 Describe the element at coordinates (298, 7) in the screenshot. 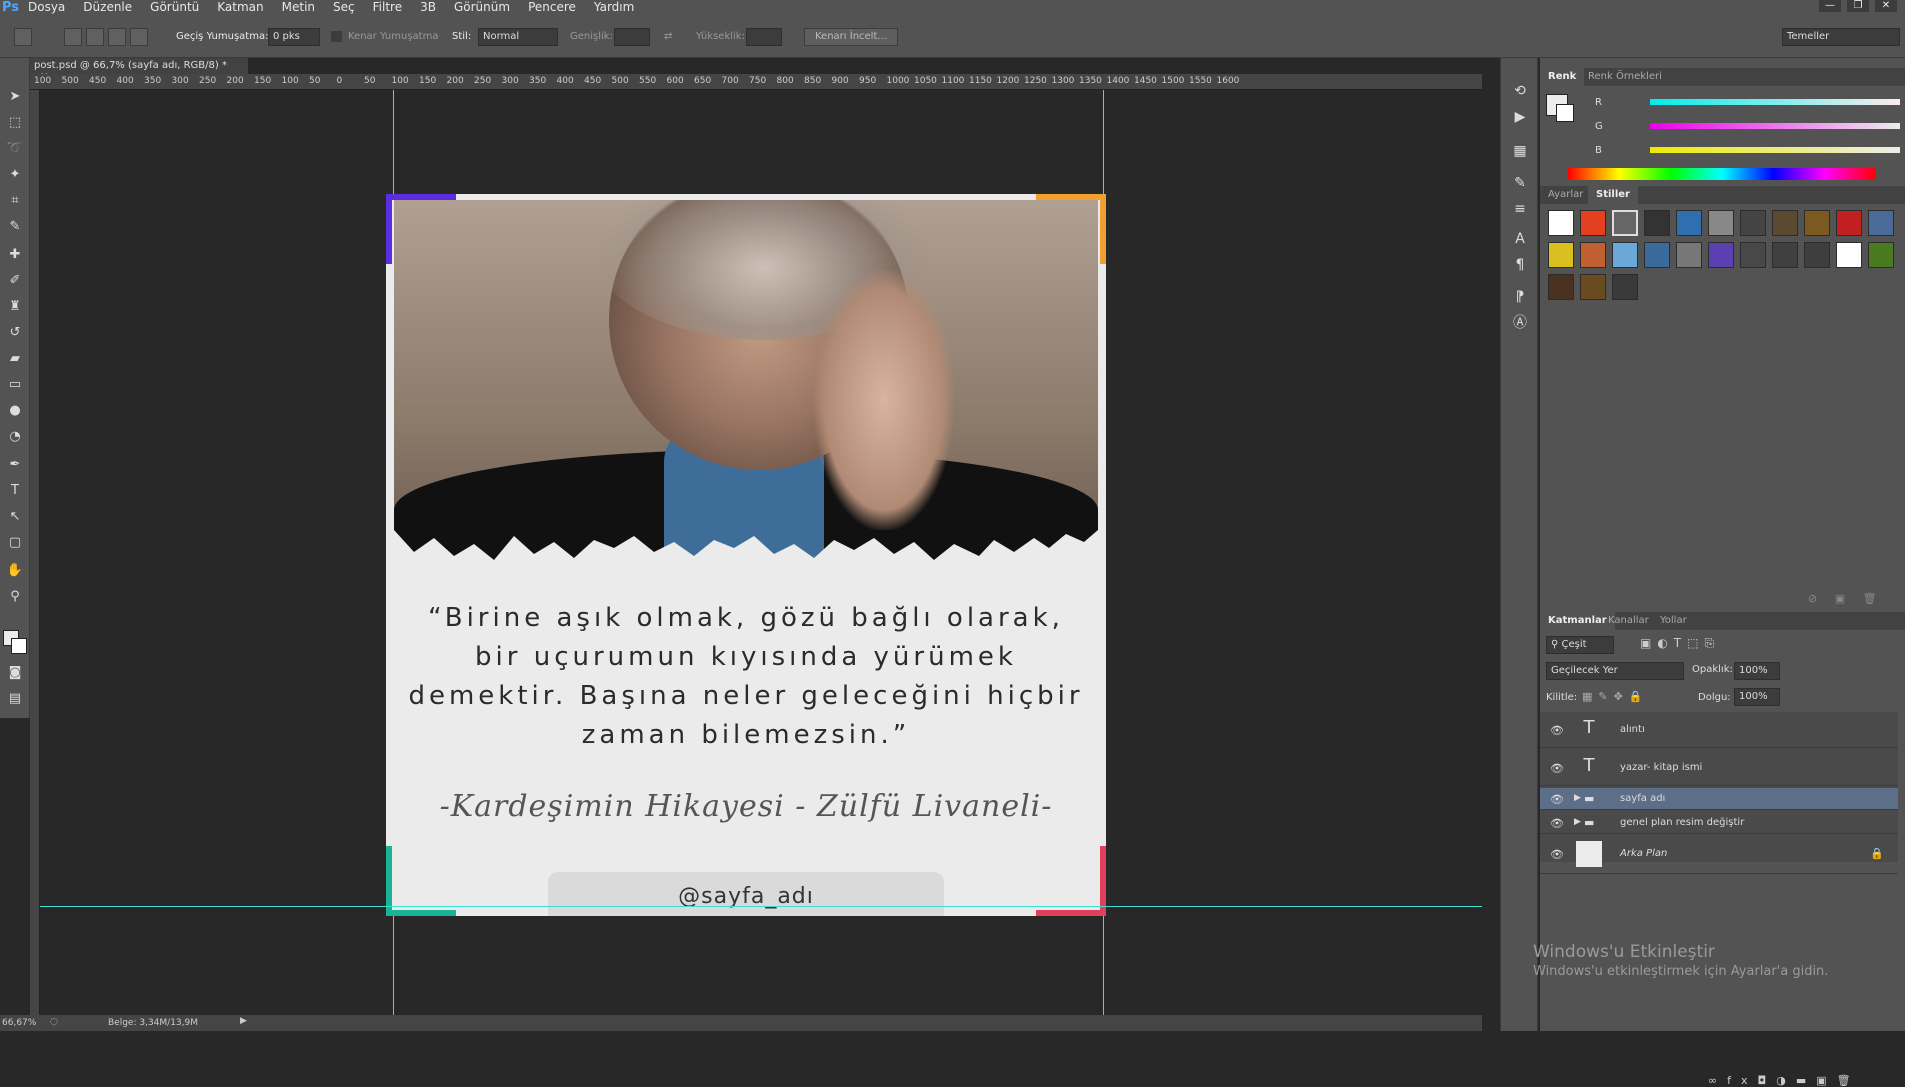

I see `menu-metin: Metin` at that location.